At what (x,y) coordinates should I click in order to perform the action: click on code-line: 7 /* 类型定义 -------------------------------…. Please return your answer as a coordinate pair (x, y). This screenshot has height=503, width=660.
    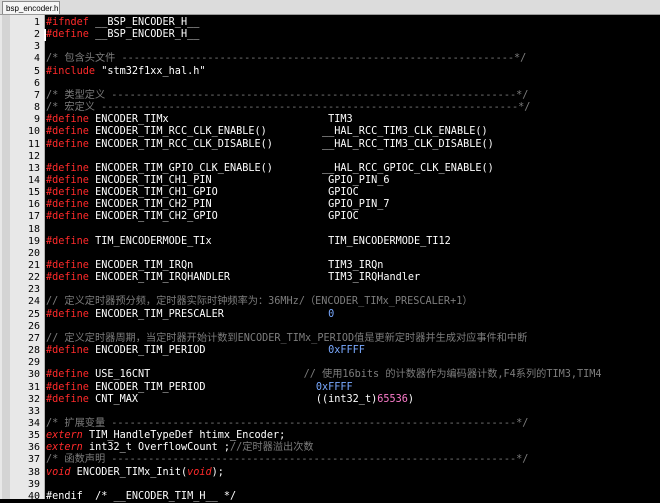
    Looking at the image, I should click on (330, 96).